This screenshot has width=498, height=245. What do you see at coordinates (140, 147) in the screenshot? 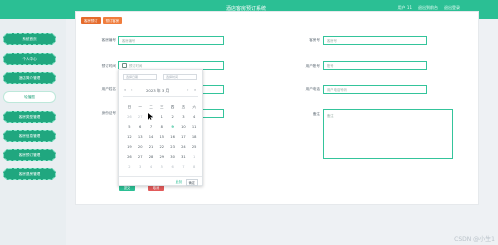
I see `calendar-day: 20` at bounding box center [140, 147].